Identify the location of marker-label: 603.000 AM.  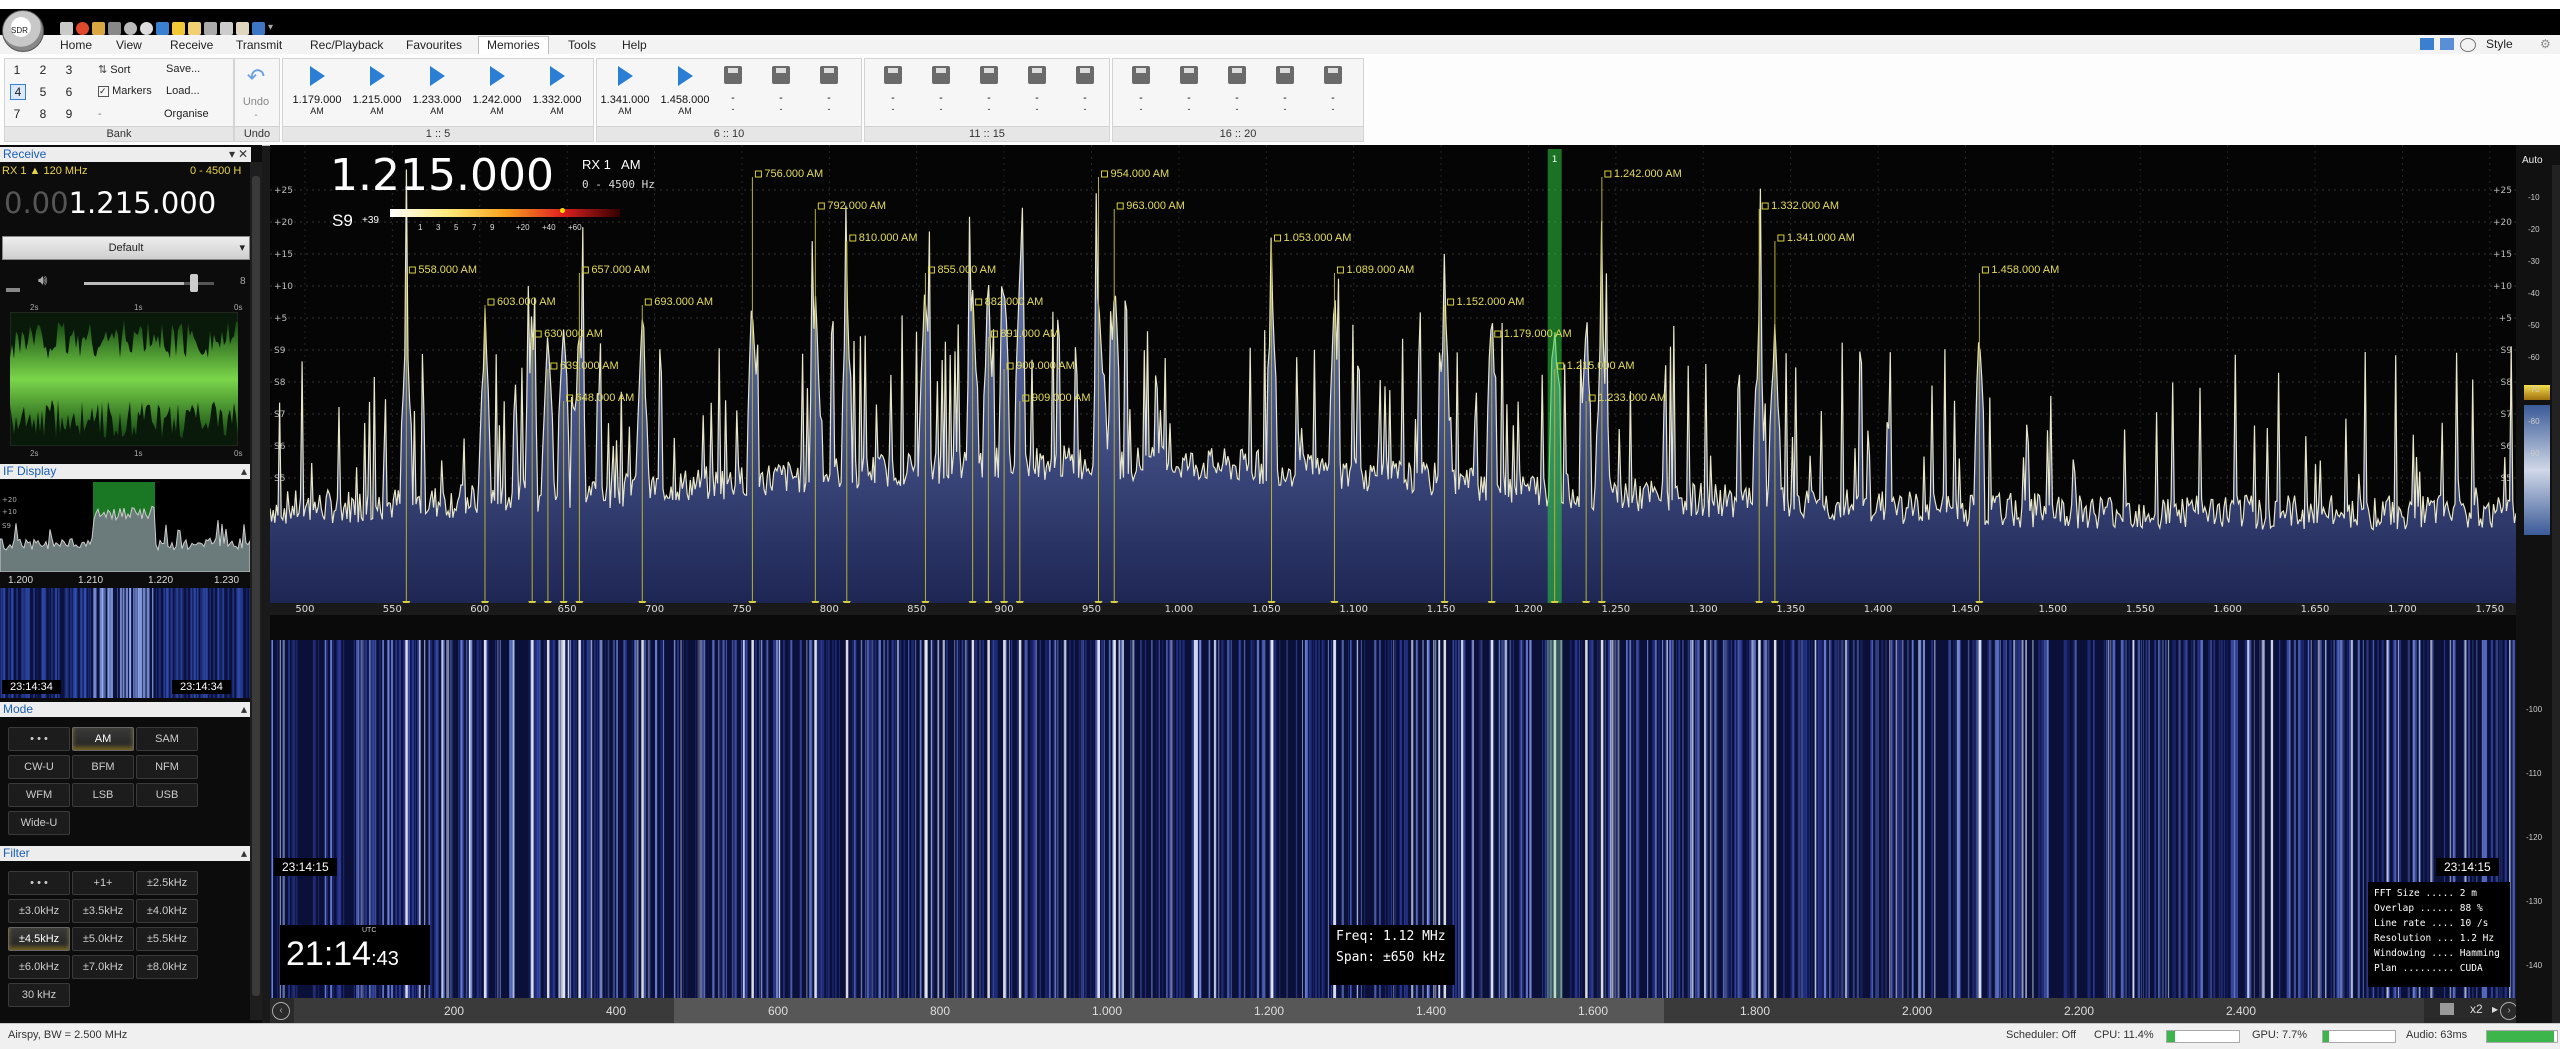
(526, 302).